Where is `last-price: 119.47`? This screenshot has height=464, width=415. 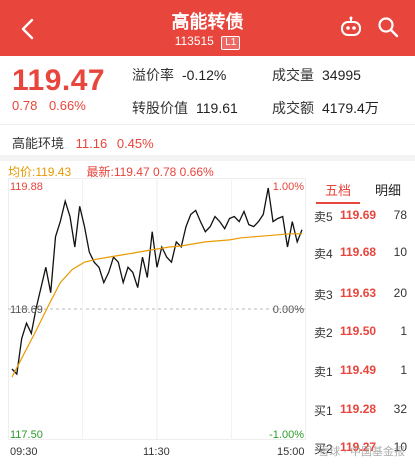 last-price: 119.47 is located at coordinates (59, 80).